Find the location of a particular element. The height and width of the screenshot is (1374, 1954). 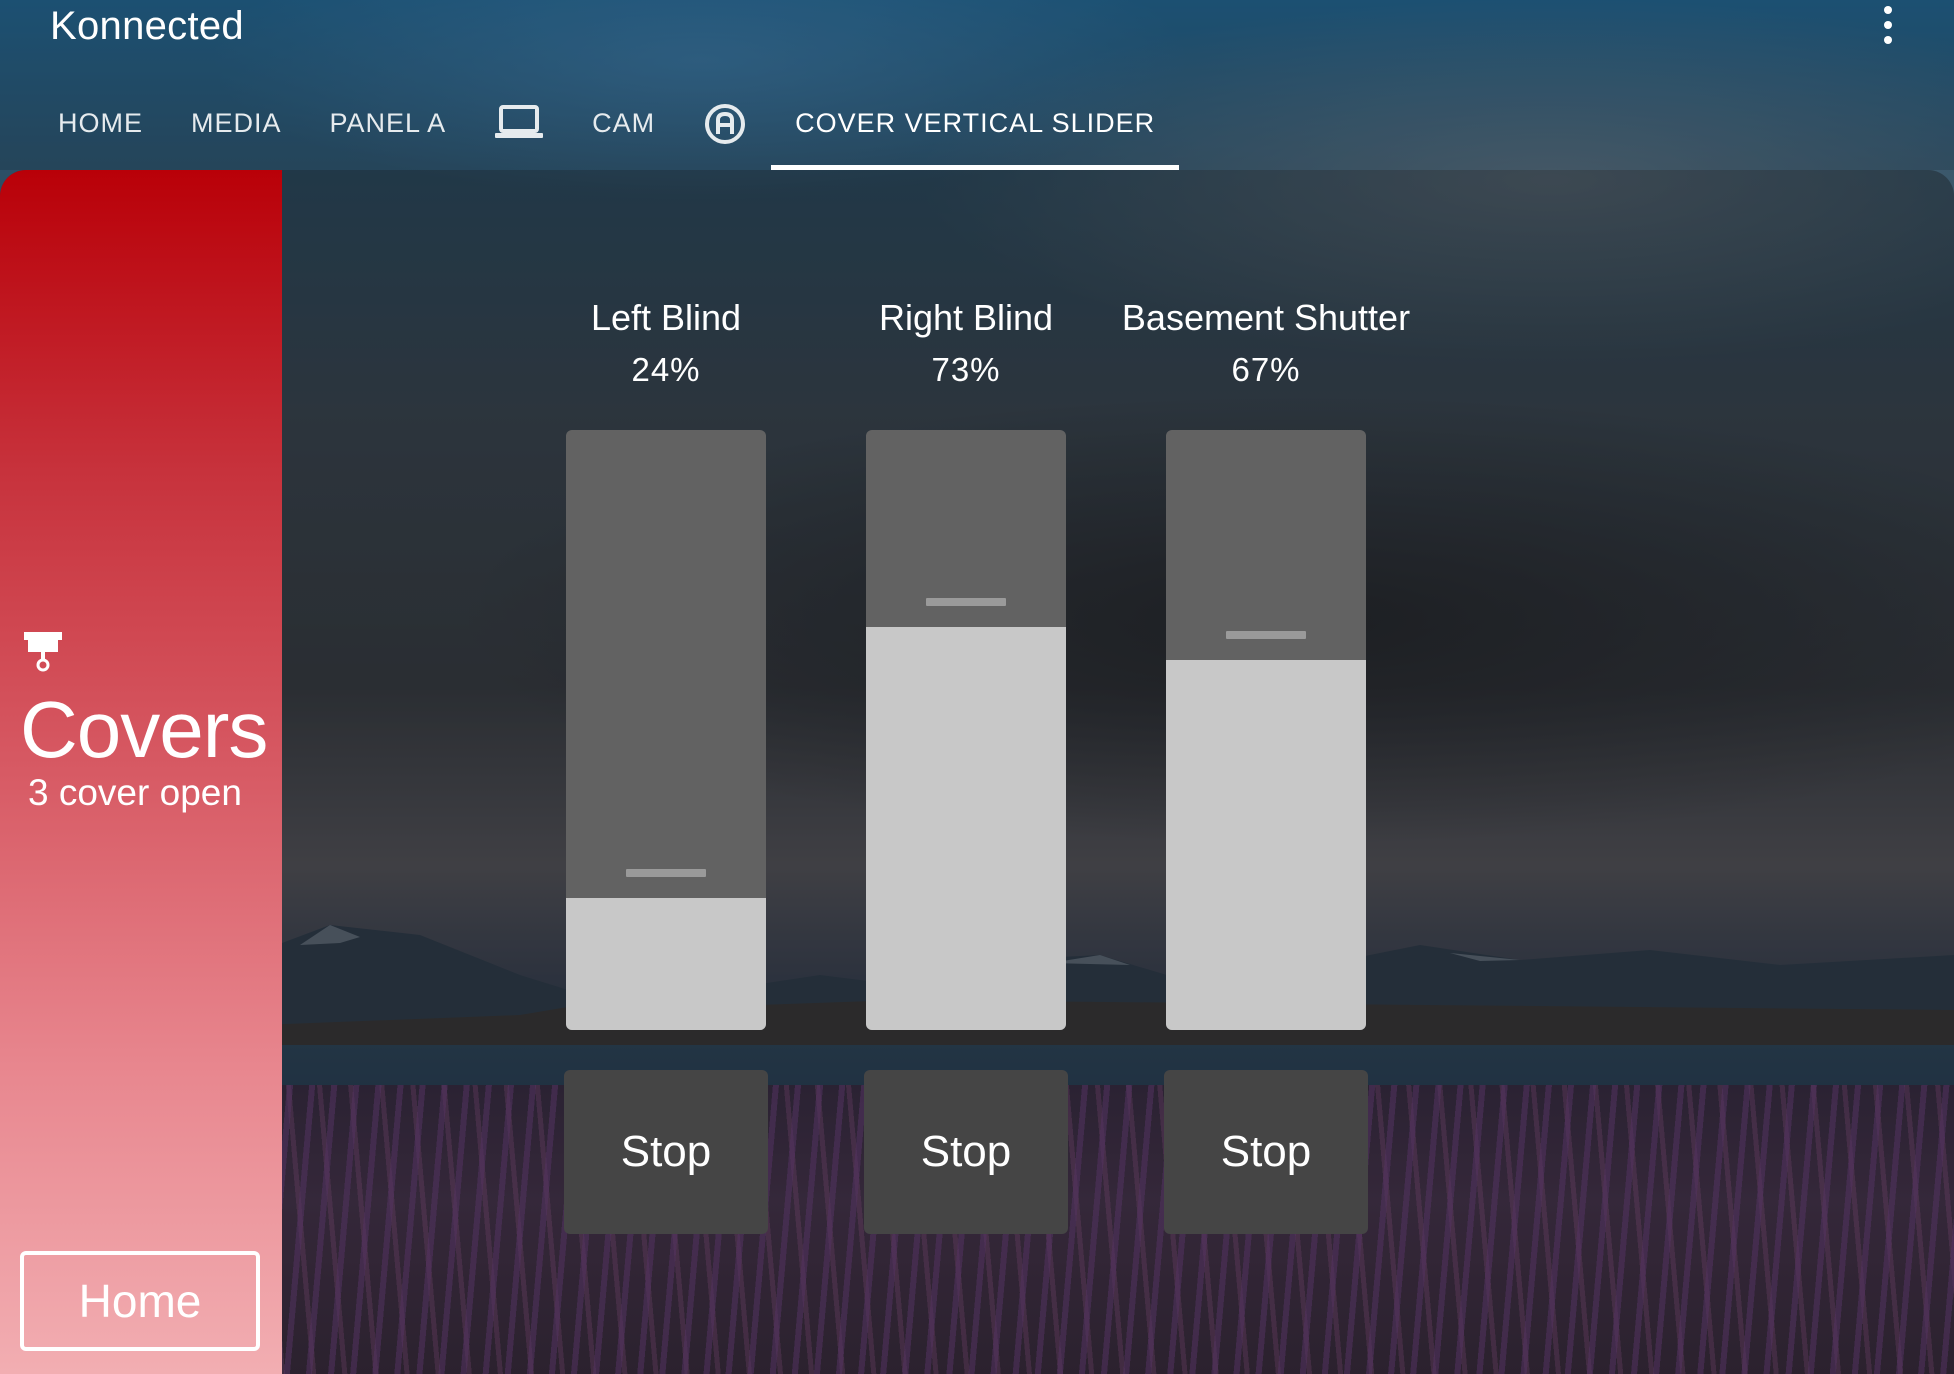

slider-left-blind is located at coordinates (666, 730).